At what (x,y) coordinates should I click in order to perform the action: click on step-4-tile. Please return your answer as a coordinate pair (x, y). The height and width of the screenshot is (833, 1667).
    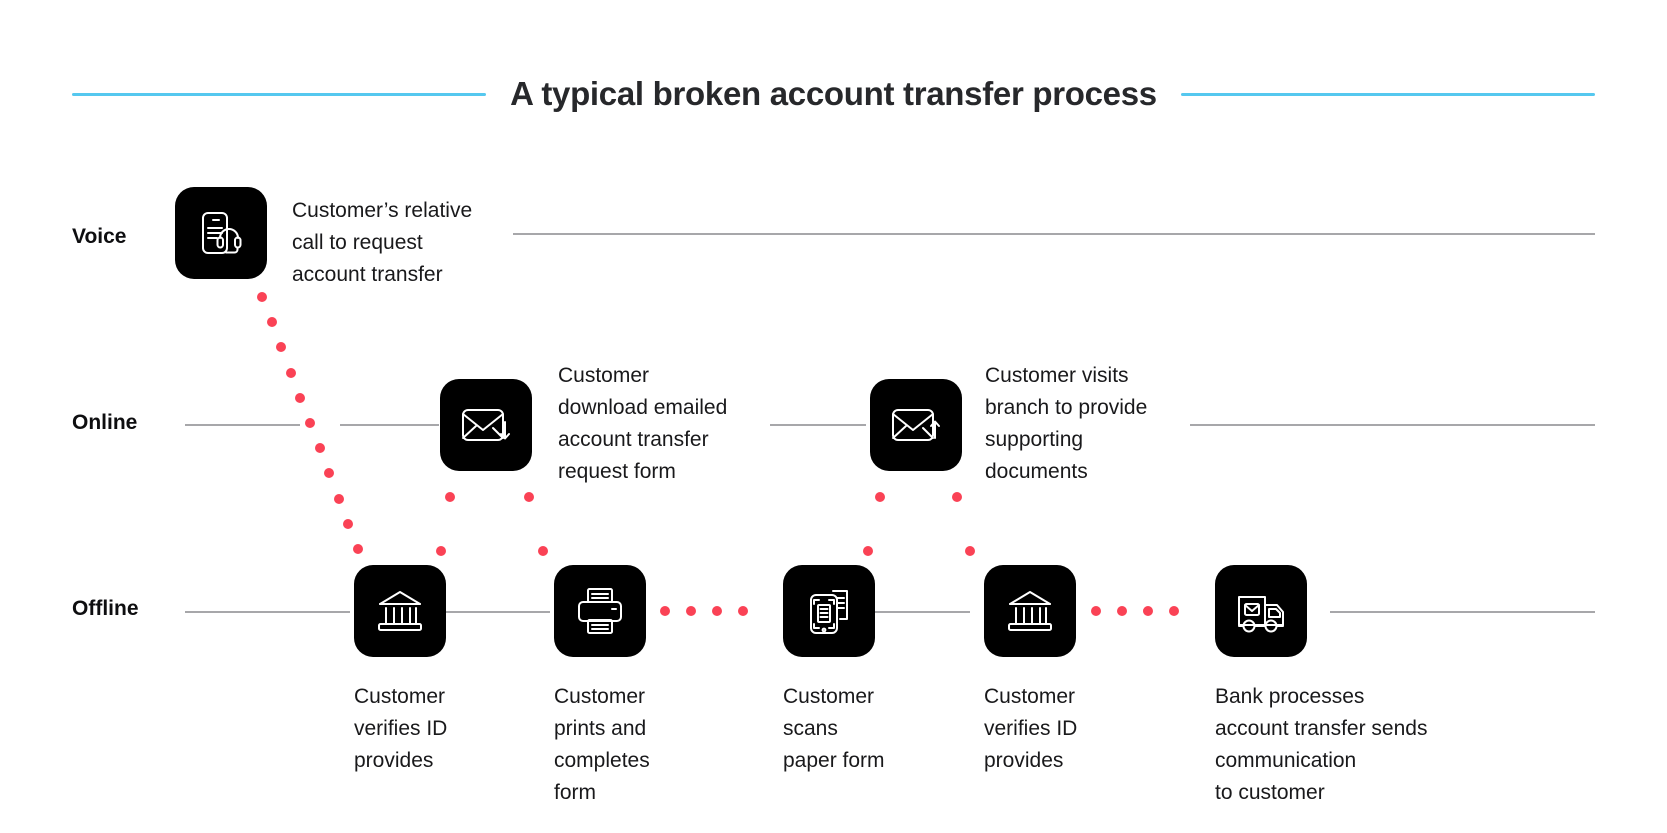
    Looking at the image, I should click on (600, 611).